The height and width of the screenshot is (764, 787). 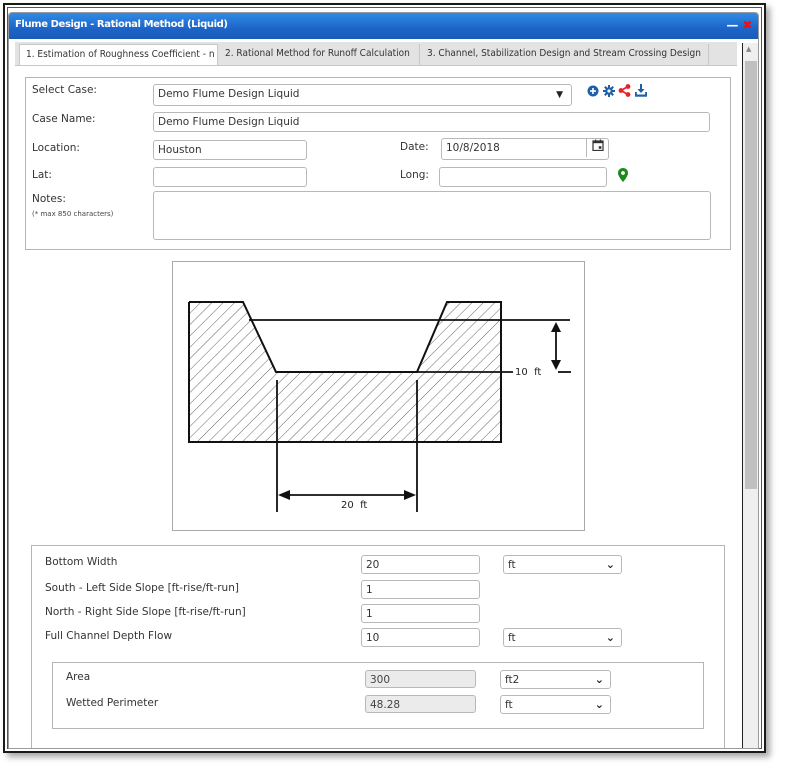 I want to click on share-icon, so click(x=624, y=92).